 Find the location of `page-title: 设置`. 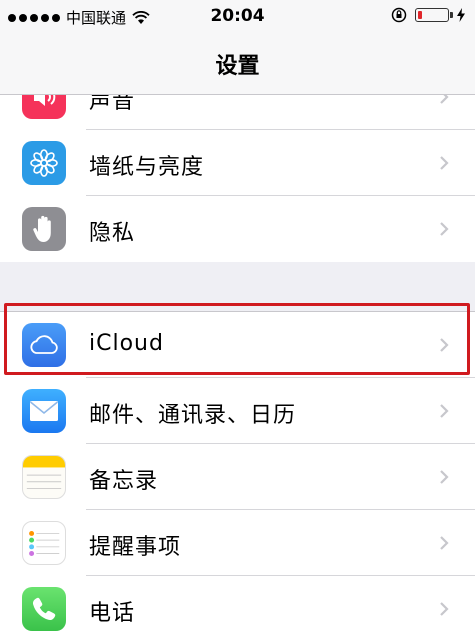

page-title: 设置 is located at coordinates (237, 66).